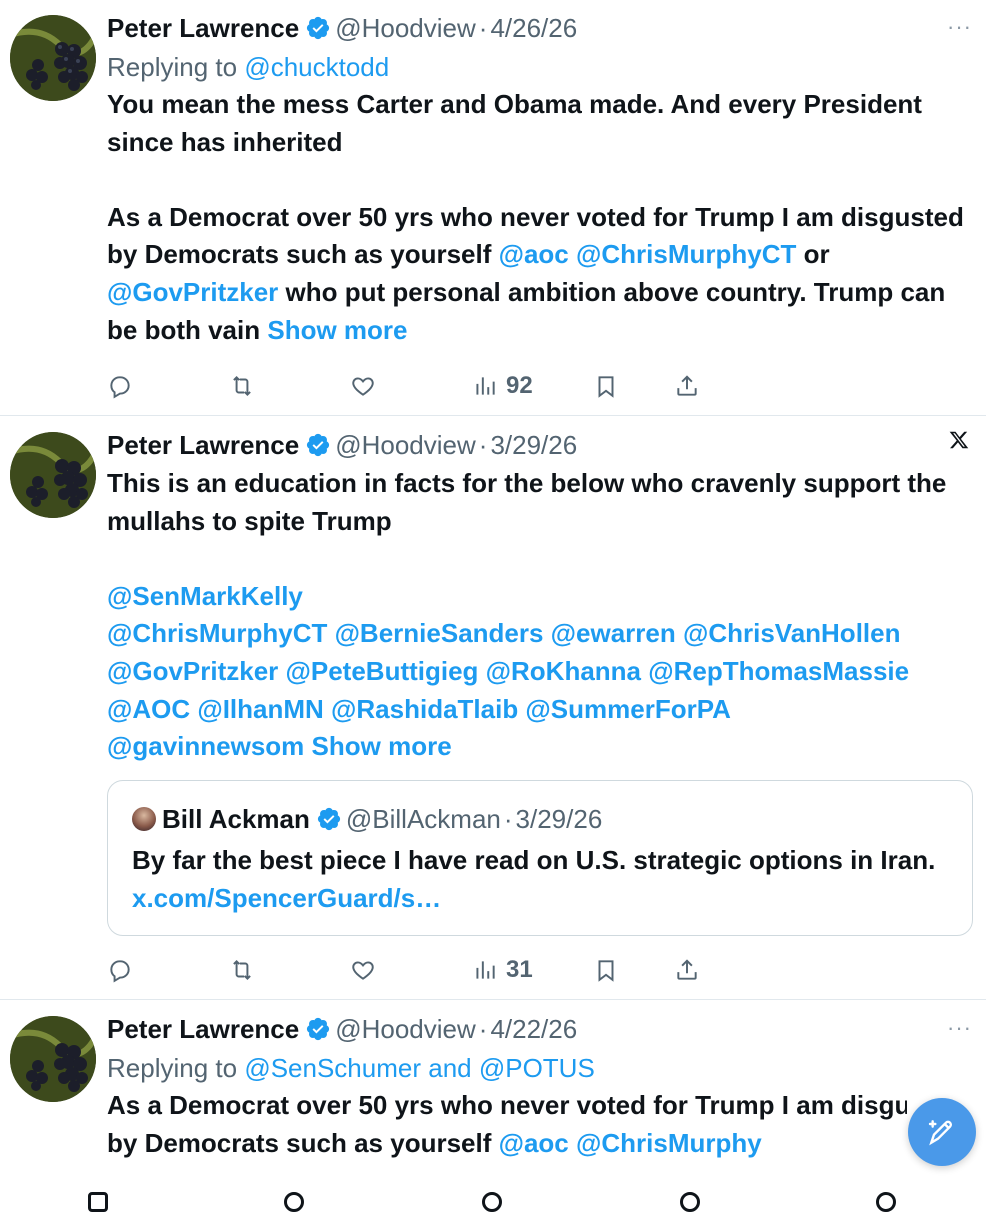 The width and height of the screenshot is (986, 1212). What do you see at coordinates (886, 1202) in the screenshot?
I see `messages-icon` at bounding box center [886, 1202].